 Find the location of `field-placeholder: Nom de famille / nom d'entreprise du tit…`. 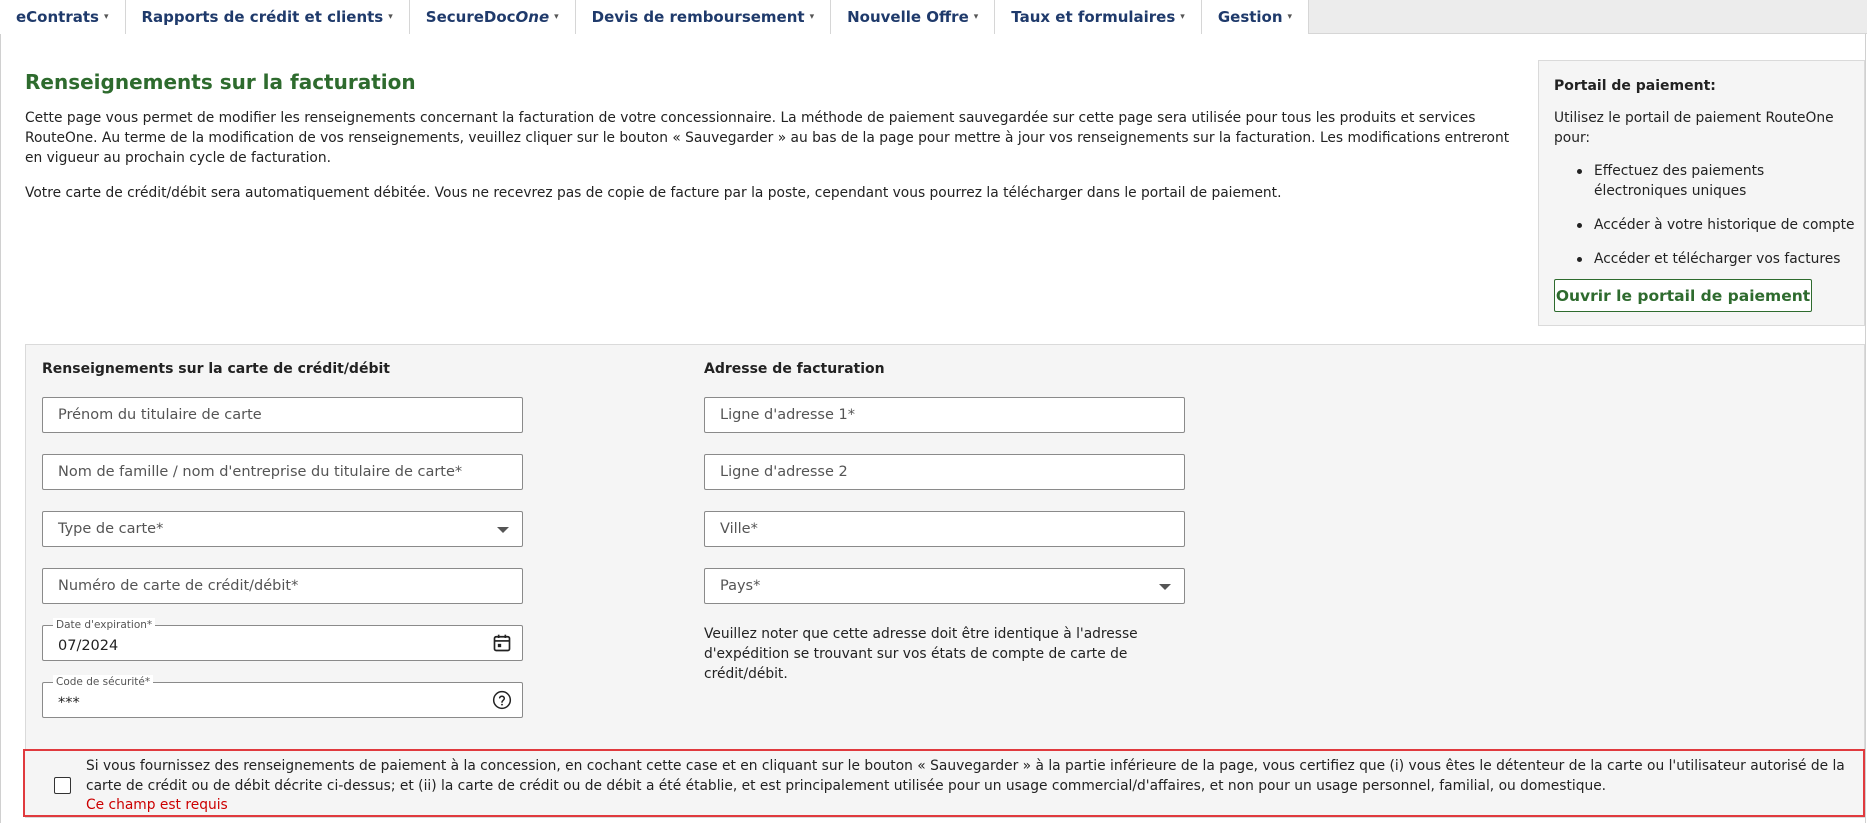

field-placeholder: Nom de famille / nom d'entreprise du tit… is located at coordinates (260, 472).